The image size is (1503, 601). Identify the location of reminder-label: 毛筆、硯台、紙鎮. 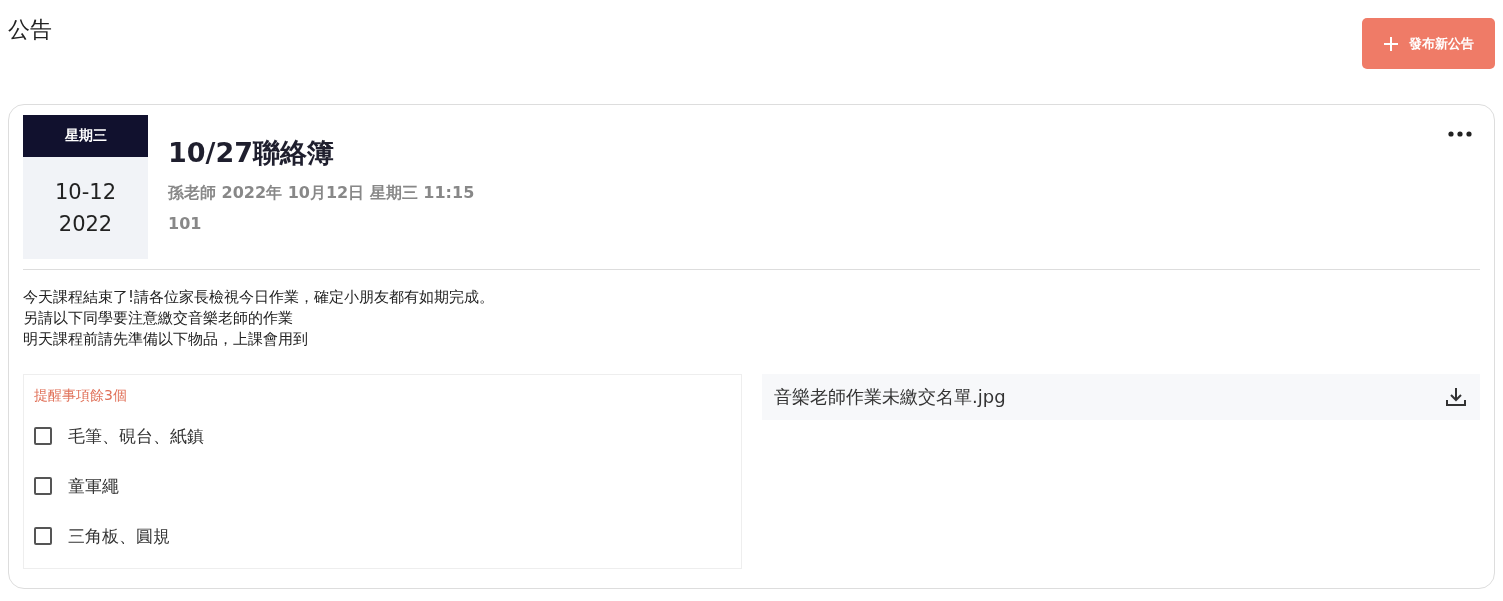
(136, 436).